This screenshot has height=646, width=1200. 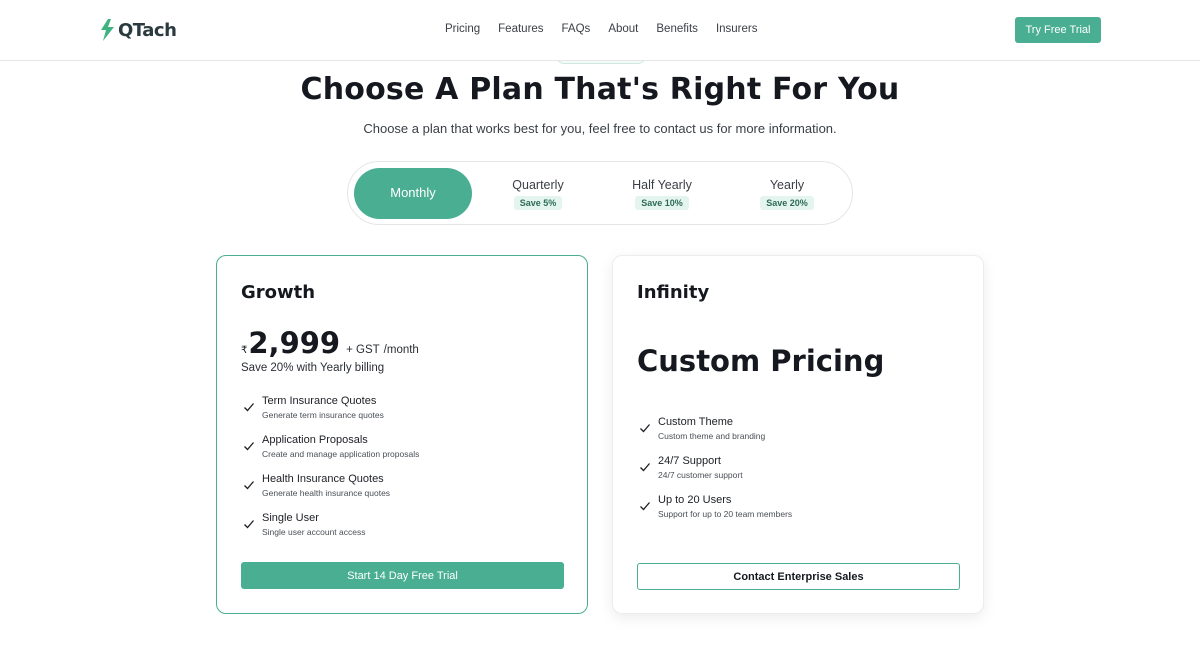 I want to click on feature-description: Generate health insurance quotes, so click(x=326, y=493).